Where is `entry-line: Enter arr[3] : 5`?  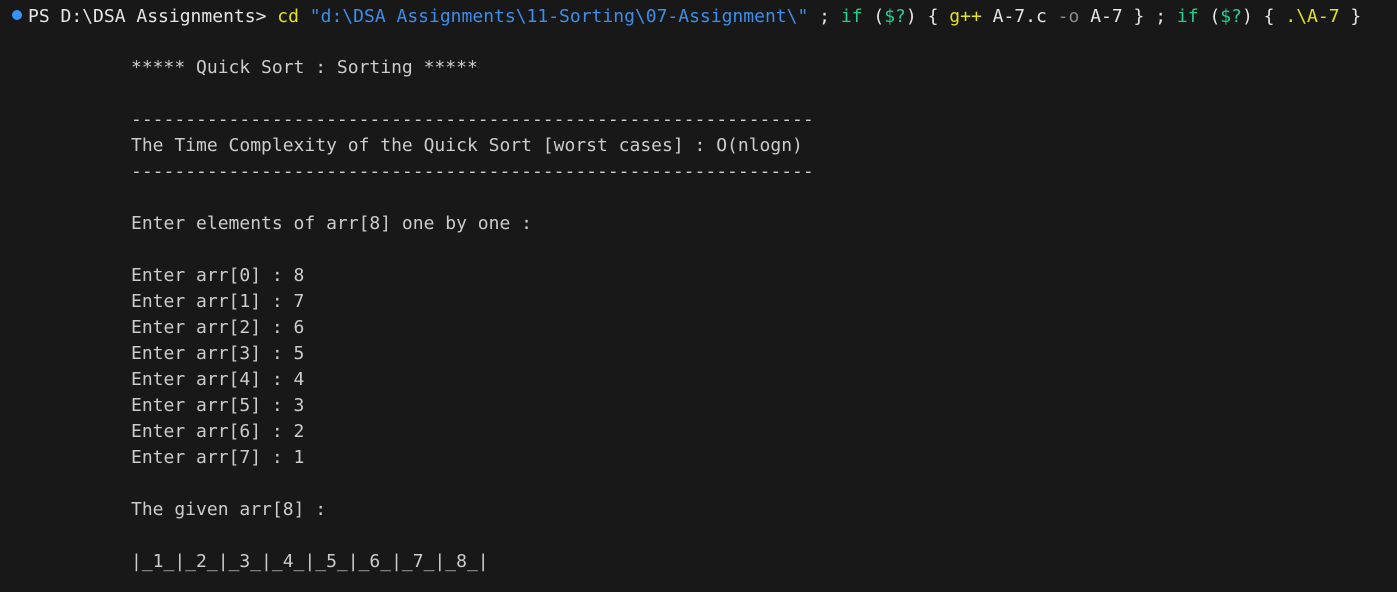 entry-line: Enter arr[3] : 5 is located at coordinates (218, 353).